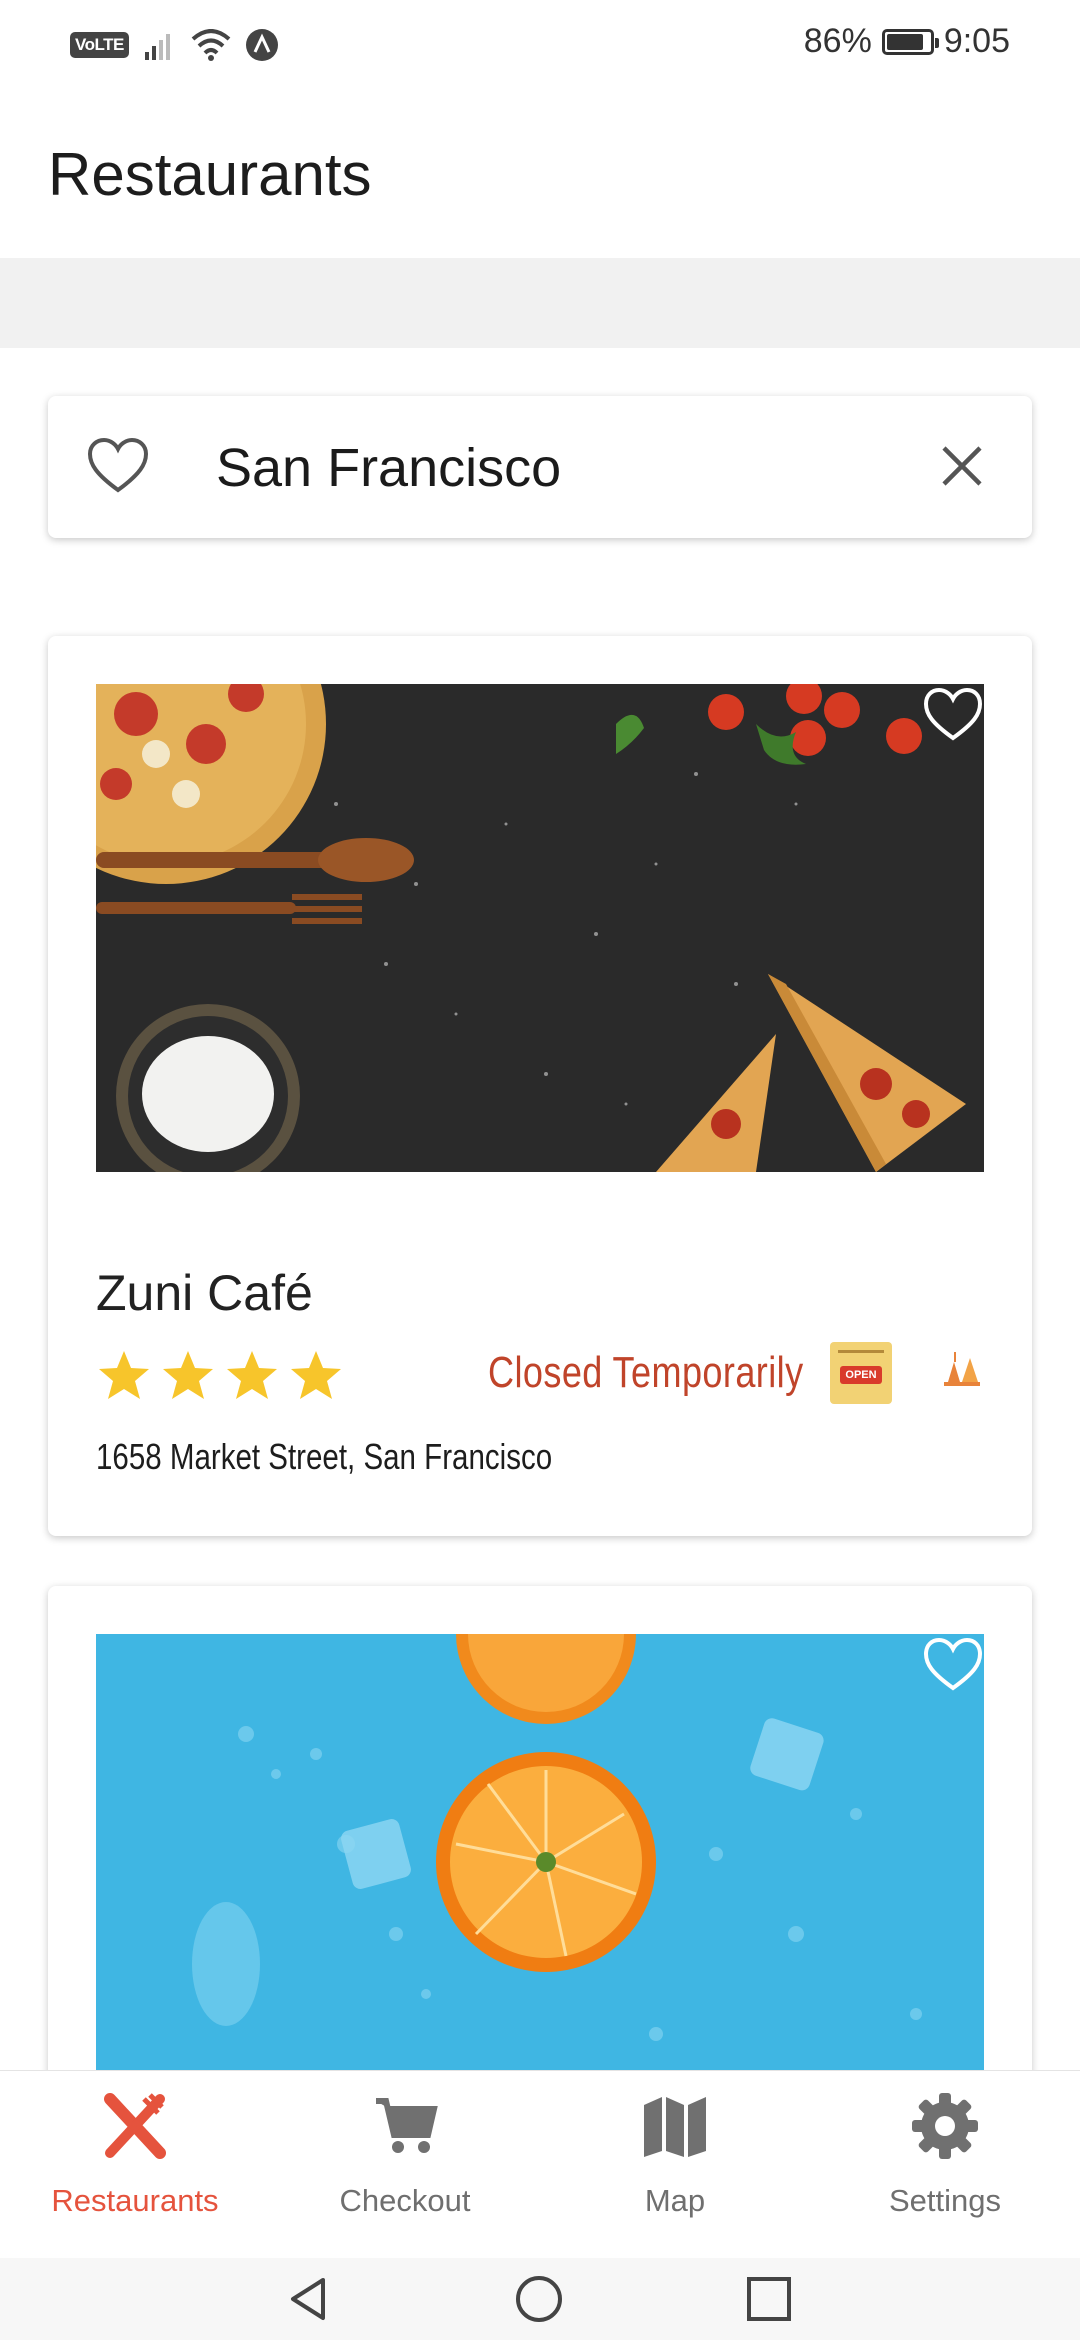 The height and width of the screenshot is (2340, 1080). What do you see at coordinates (962, 466) in the screenshot?
I see `close-icon` at bounding box center [962, 466].